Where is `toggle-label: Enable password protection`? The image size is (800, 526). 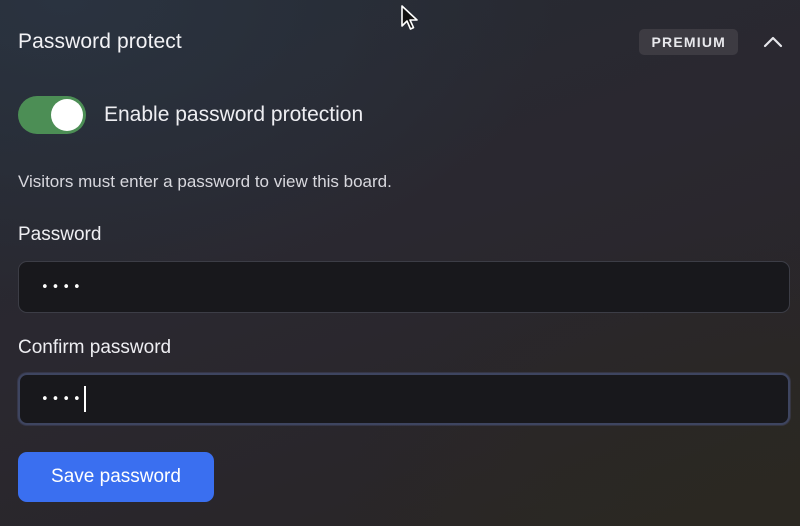
toggle-label: Enable password protection is located at coordinates (234, 114).